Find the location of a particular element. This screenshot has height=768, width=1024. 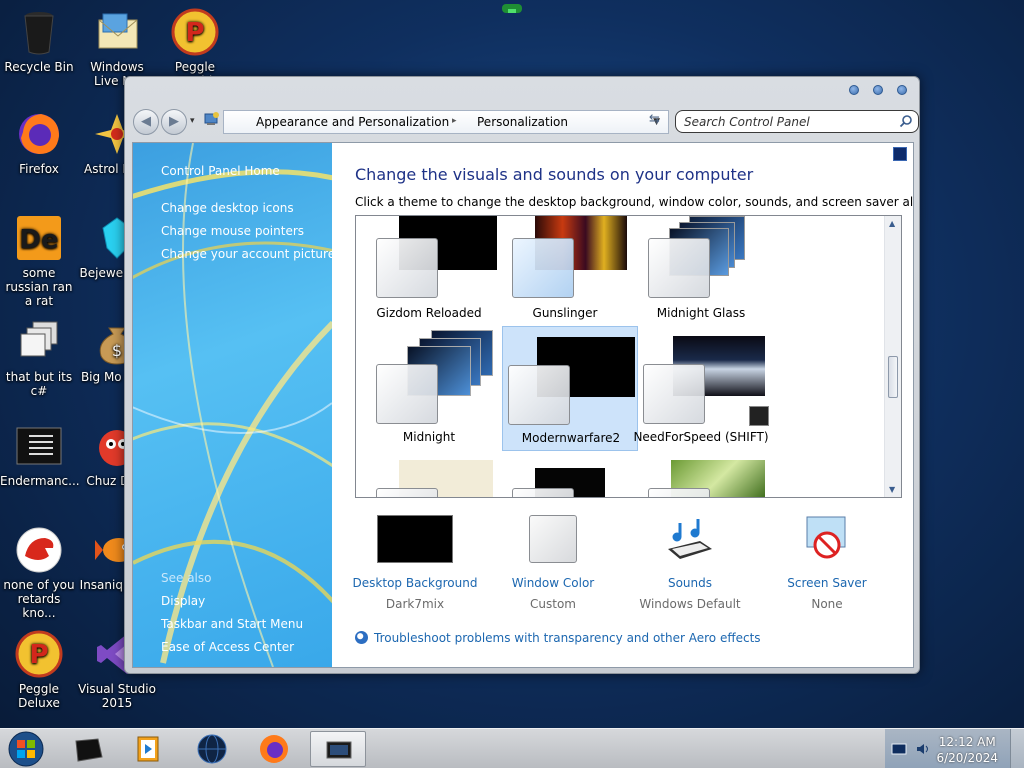

window-color-label: Window Color is located at coordinates (553, 583).